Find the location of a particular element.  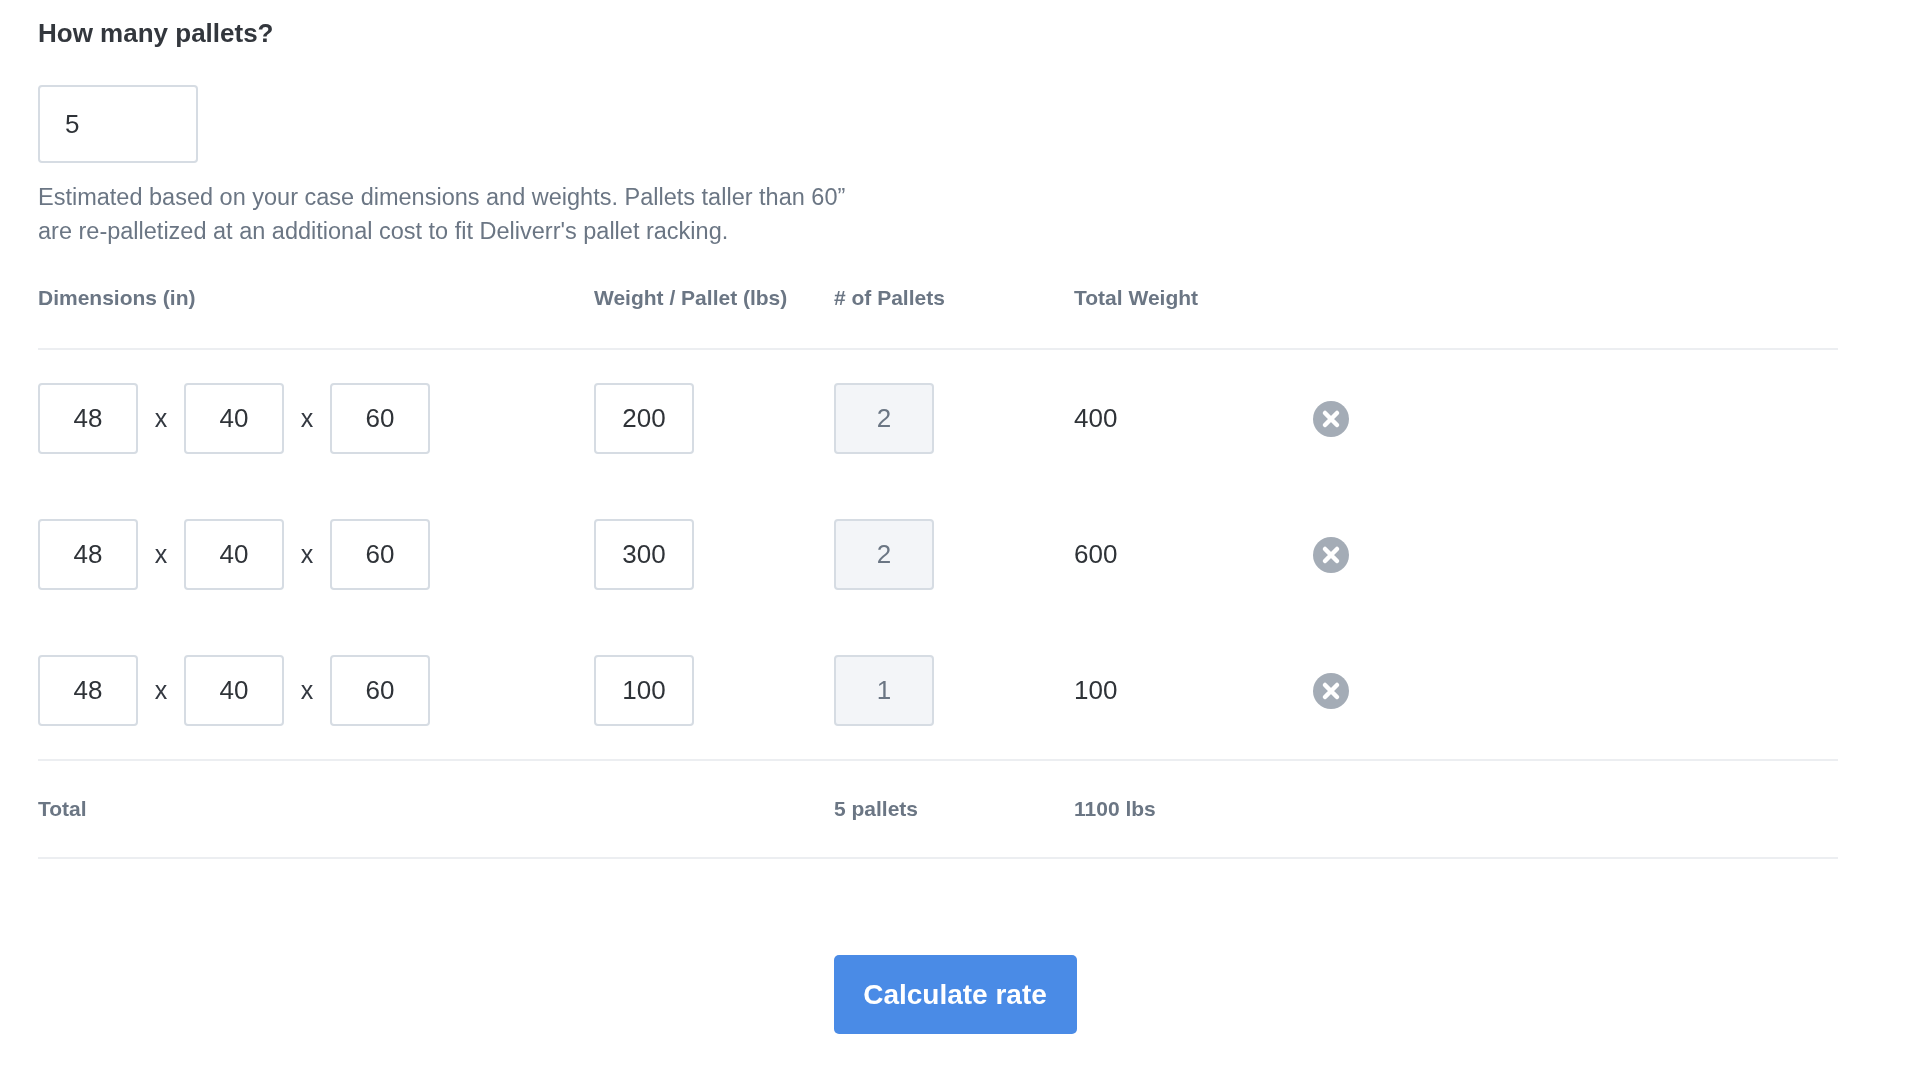

weight-field: 200 is located at coordinates (644, 418).